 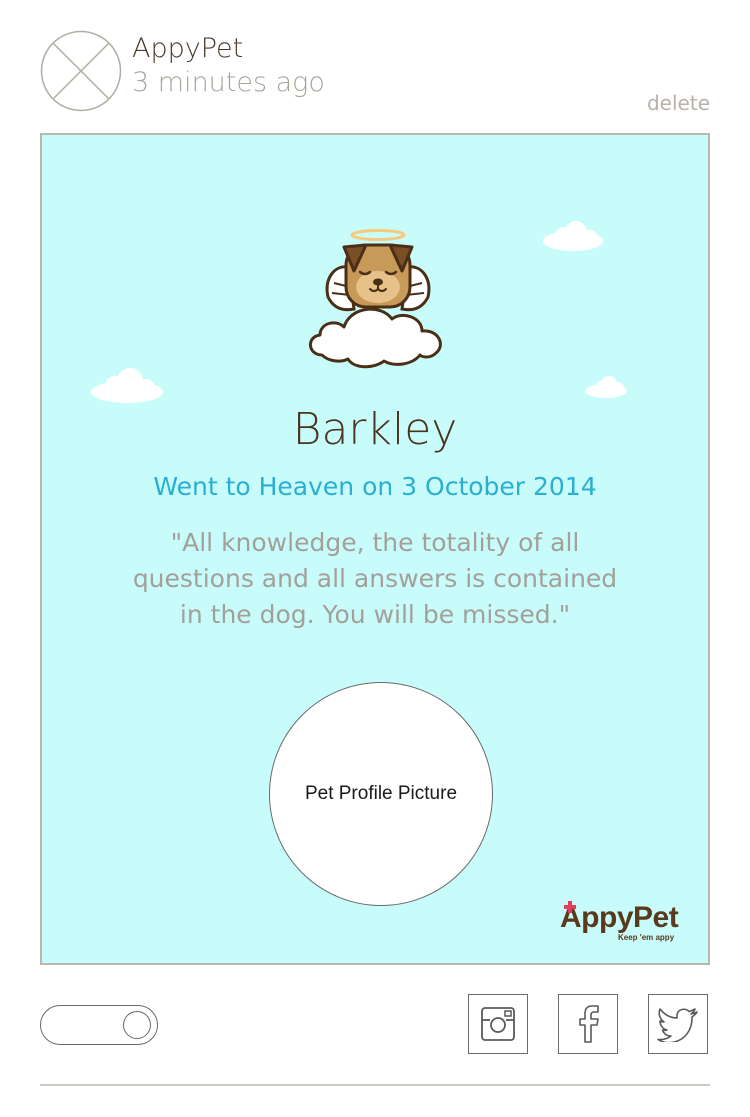 I want to click on avatar, so click(x=81, y=71).